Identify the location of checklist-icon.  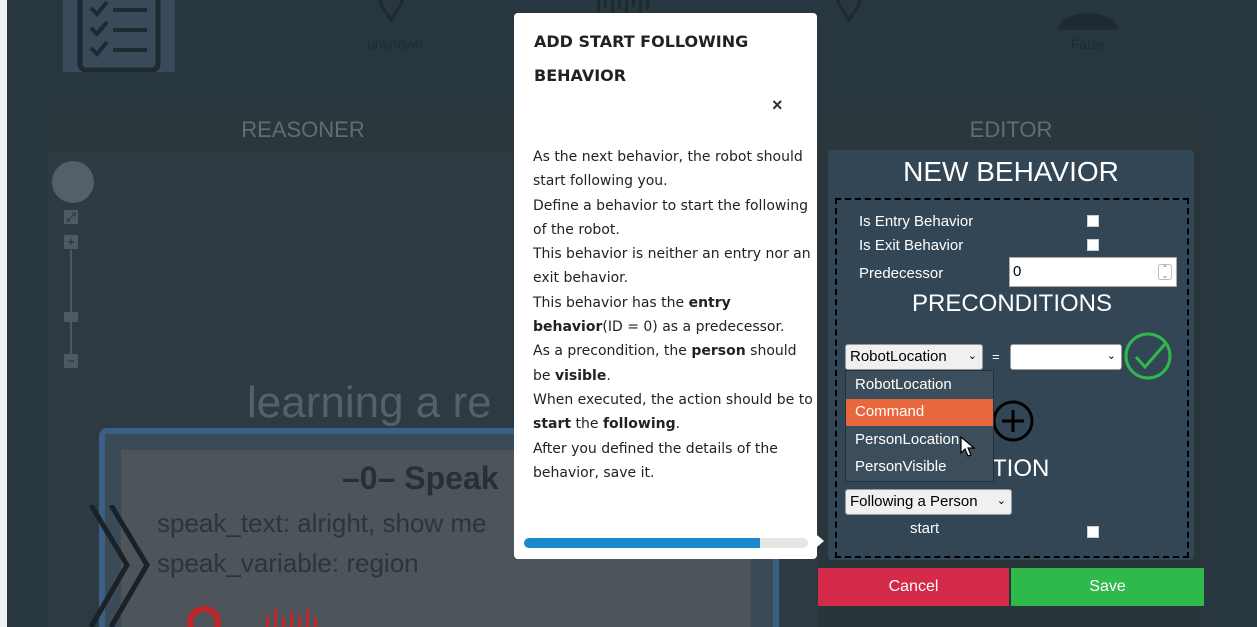
(119, 36).